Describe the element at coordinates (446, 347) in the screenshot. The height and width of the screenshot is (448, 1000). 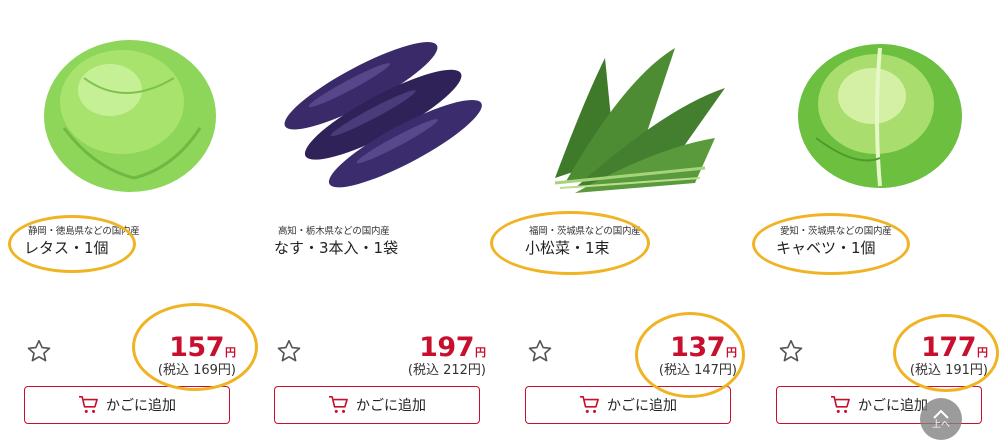
I see `price: 197` at that location.